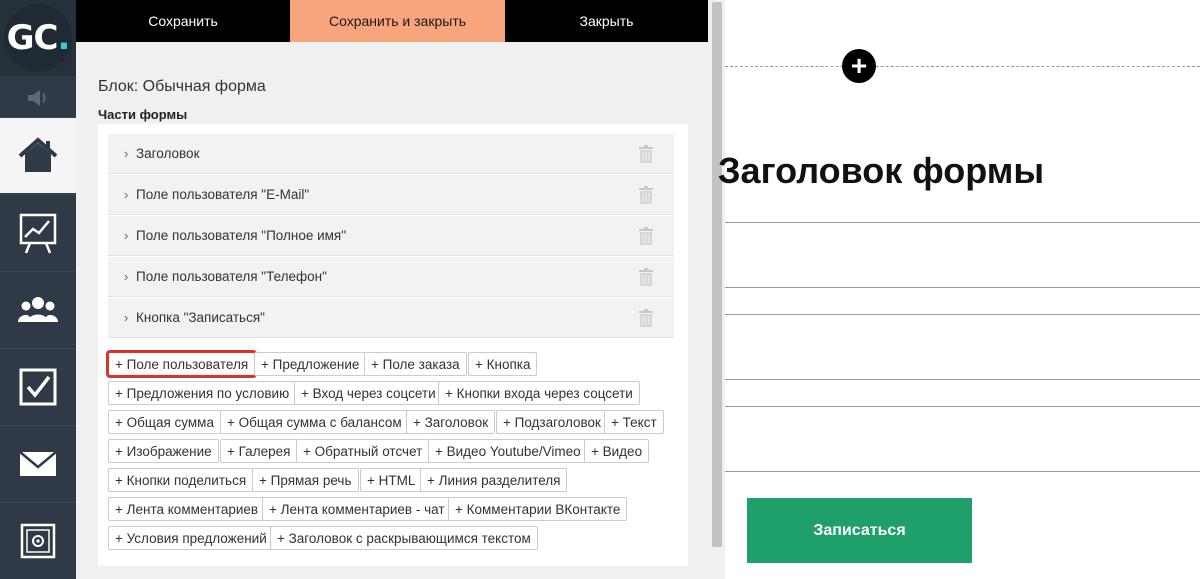  Describe the element at coordinates (415, 364) in the screenshot. I see `add-order-field-button: + Поле заказа` at that location.